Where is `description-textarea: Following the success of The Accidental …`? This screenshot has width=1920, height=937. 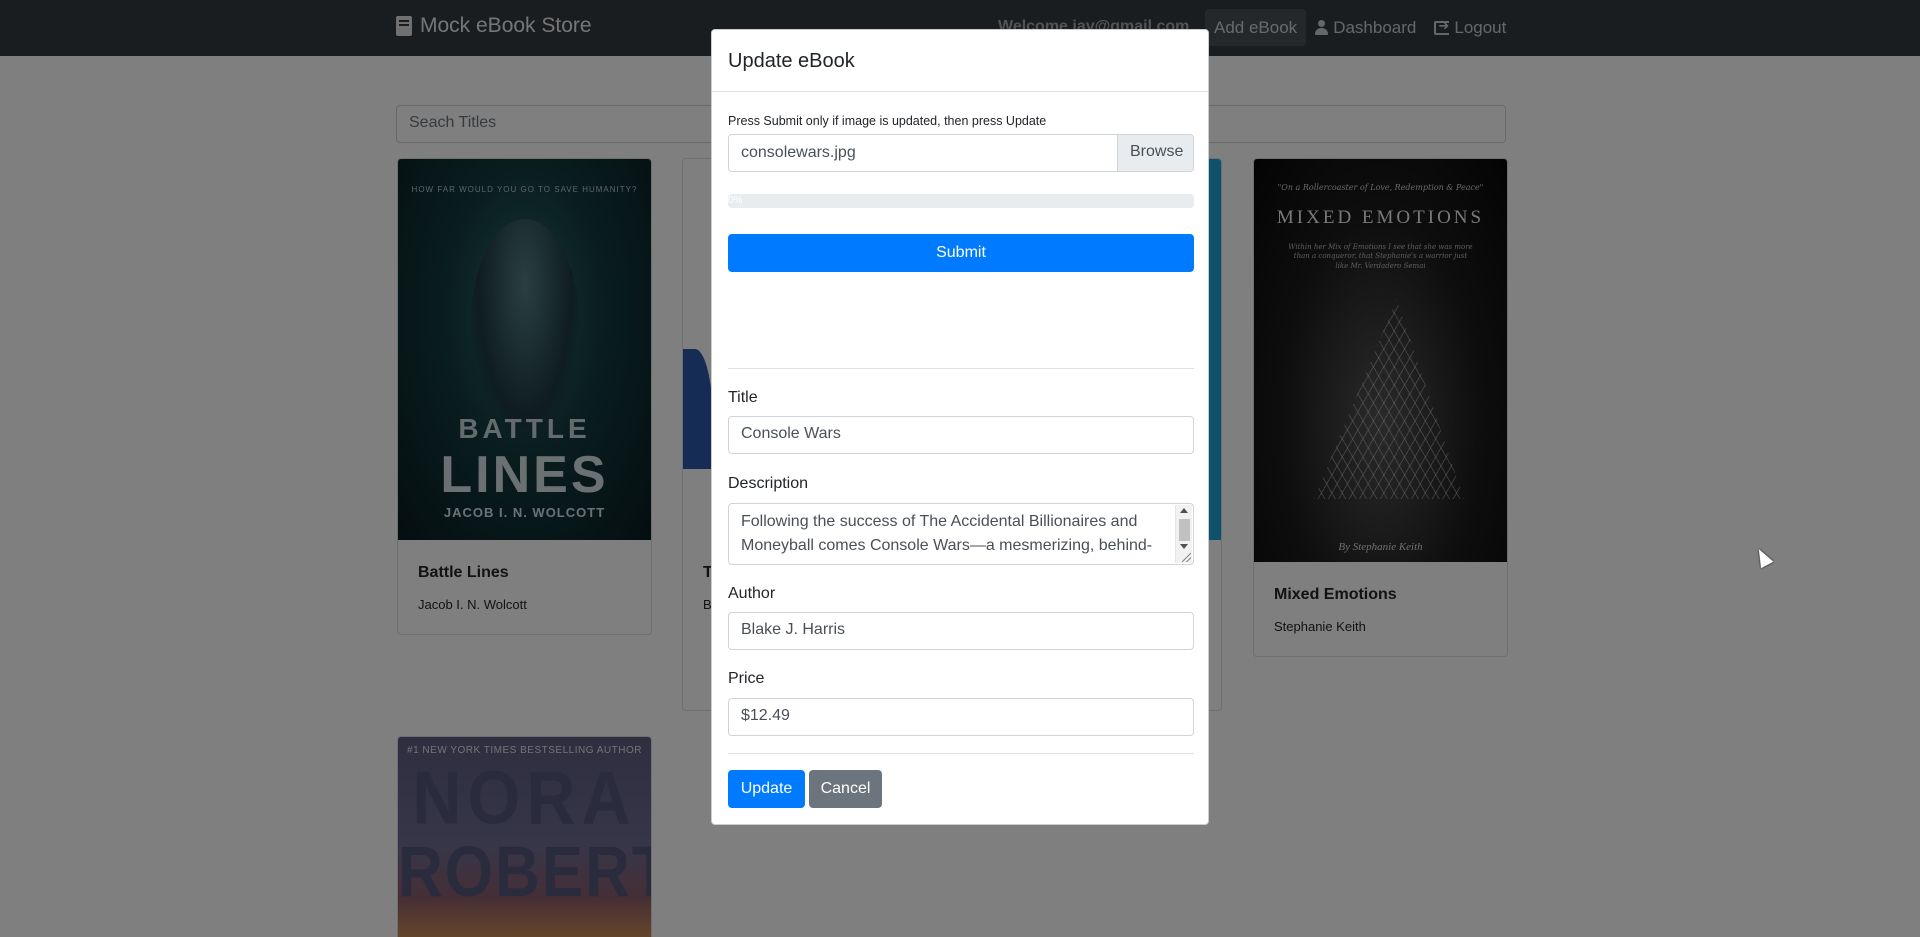
description-textarea: Following the success of The Accidental … is located at coordinates (961, 534).